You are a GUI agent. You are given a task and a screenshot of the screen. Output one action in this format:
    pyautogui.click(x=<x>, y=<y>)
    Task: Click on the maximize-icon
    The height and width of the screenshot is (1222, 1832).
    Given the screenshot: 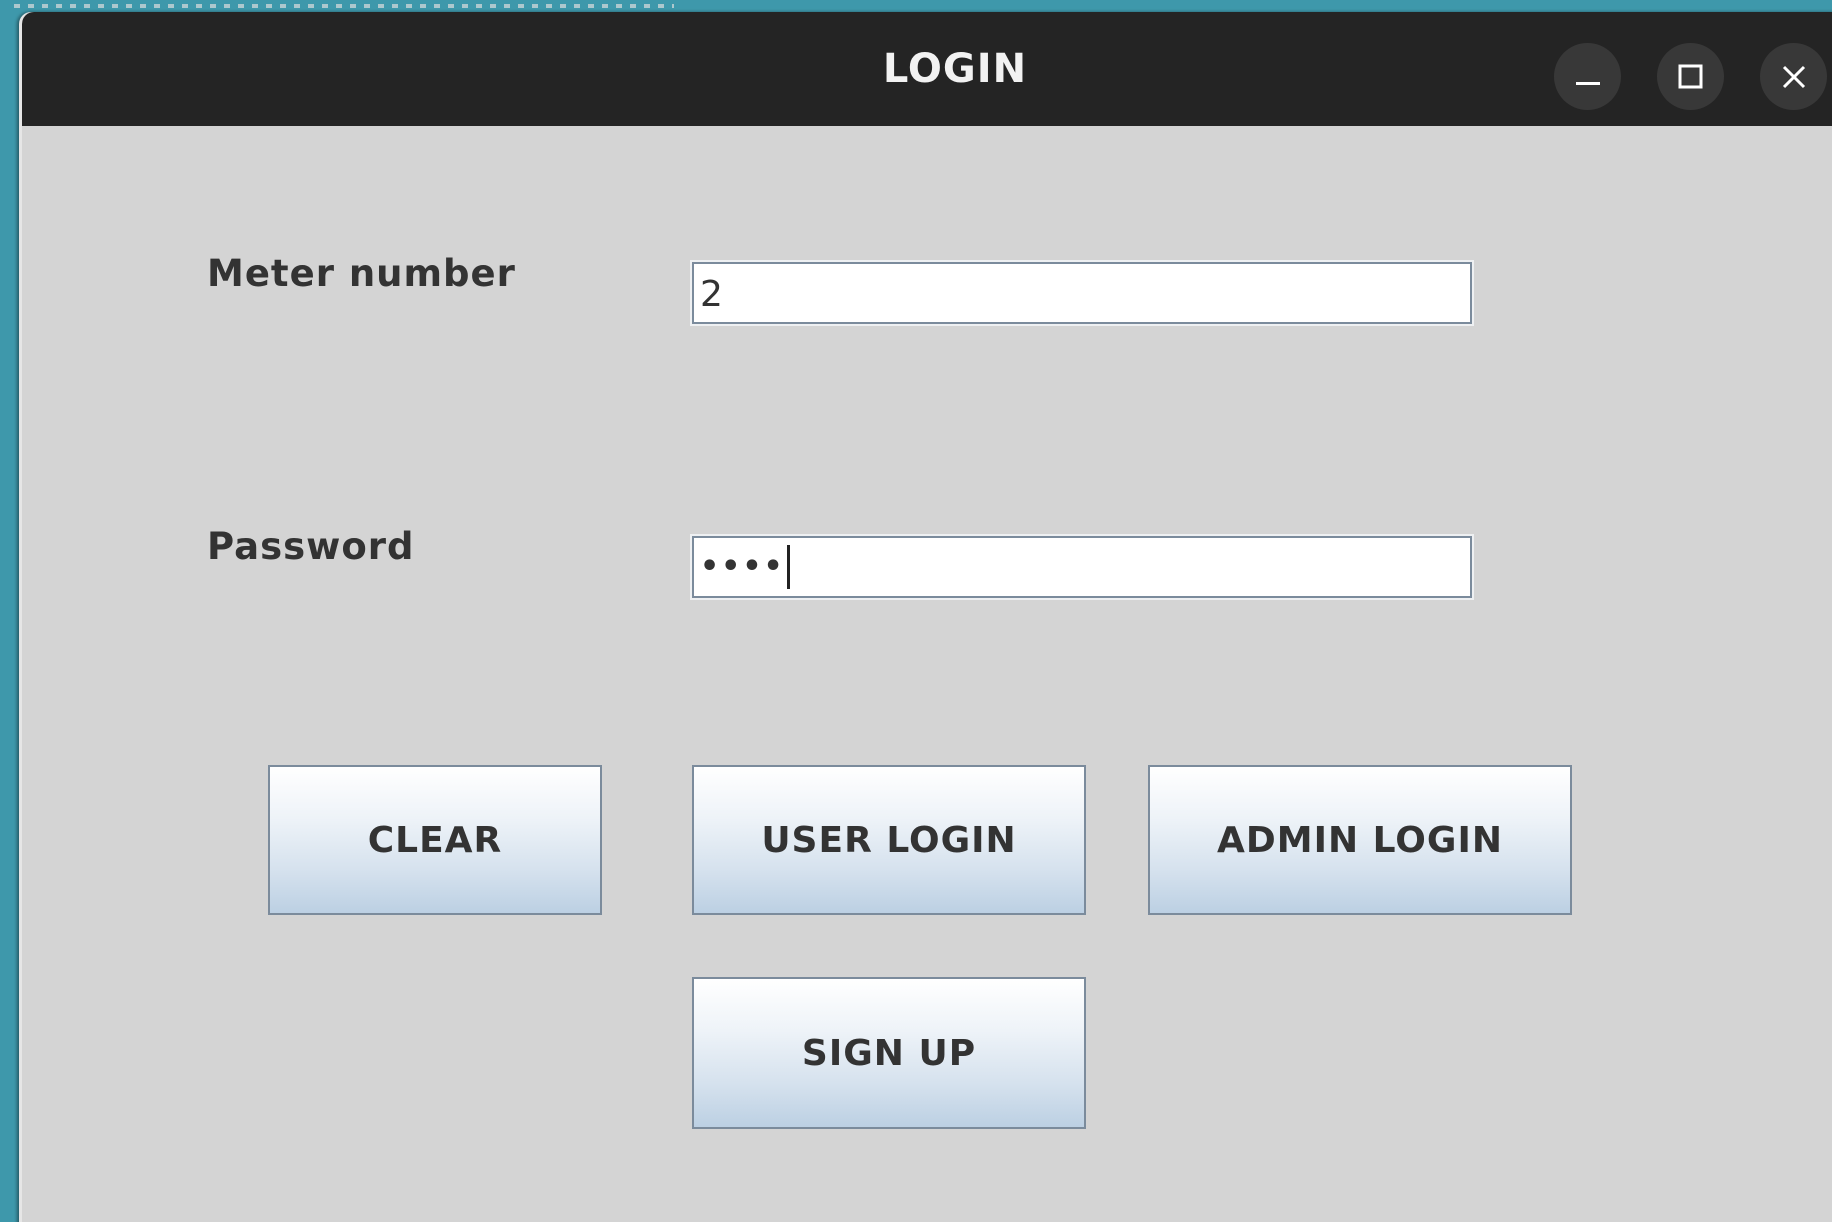 What is the action you would take?
    pyautogui.click(x=1690, y=76)
    